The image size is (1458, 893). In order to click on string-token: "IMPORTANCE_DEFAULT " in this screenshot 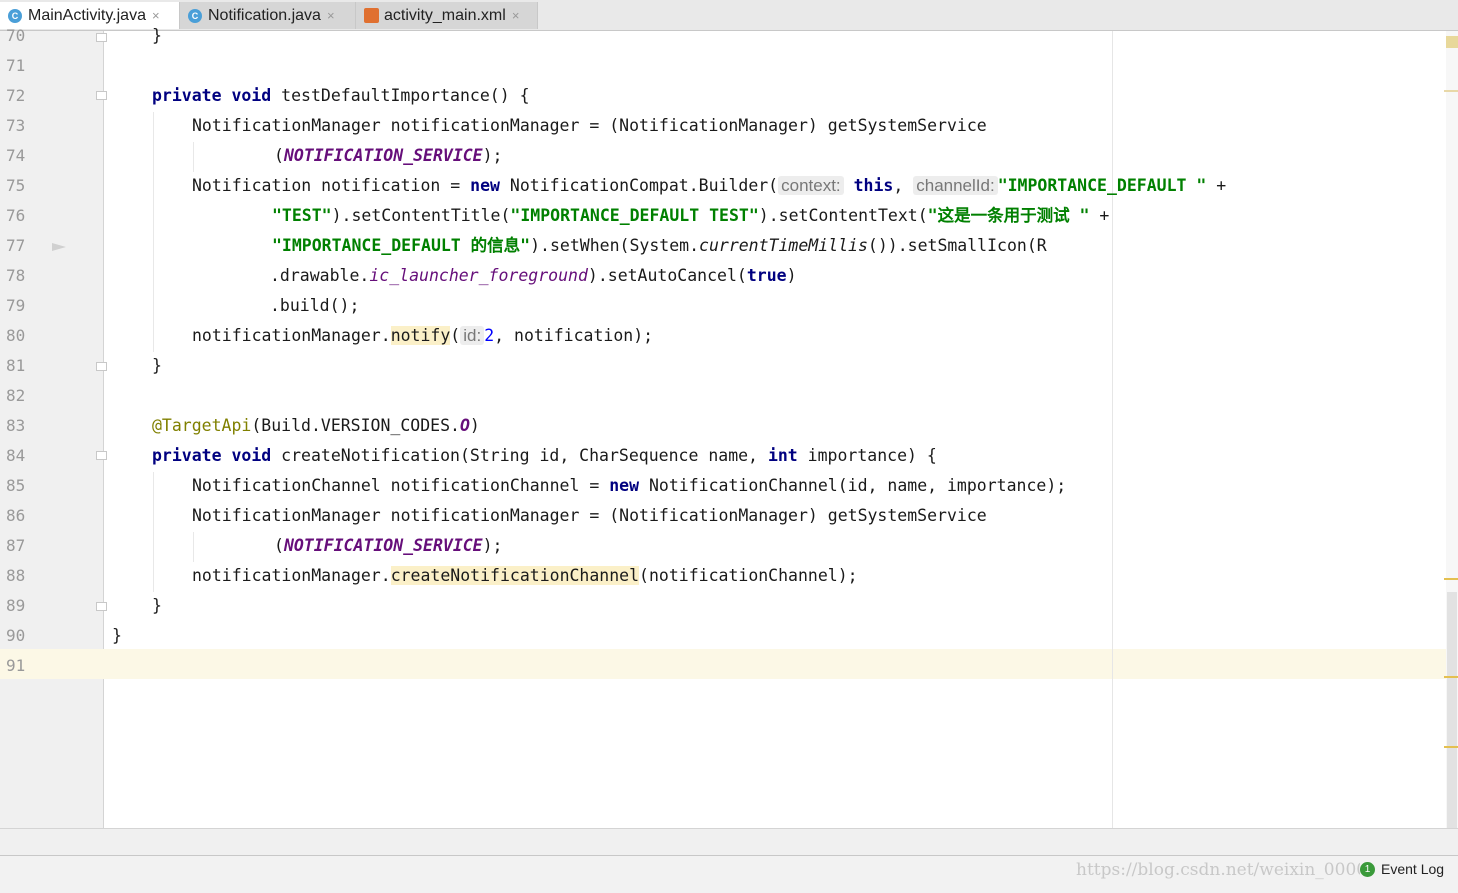, I will do `click(1102, 185)`.